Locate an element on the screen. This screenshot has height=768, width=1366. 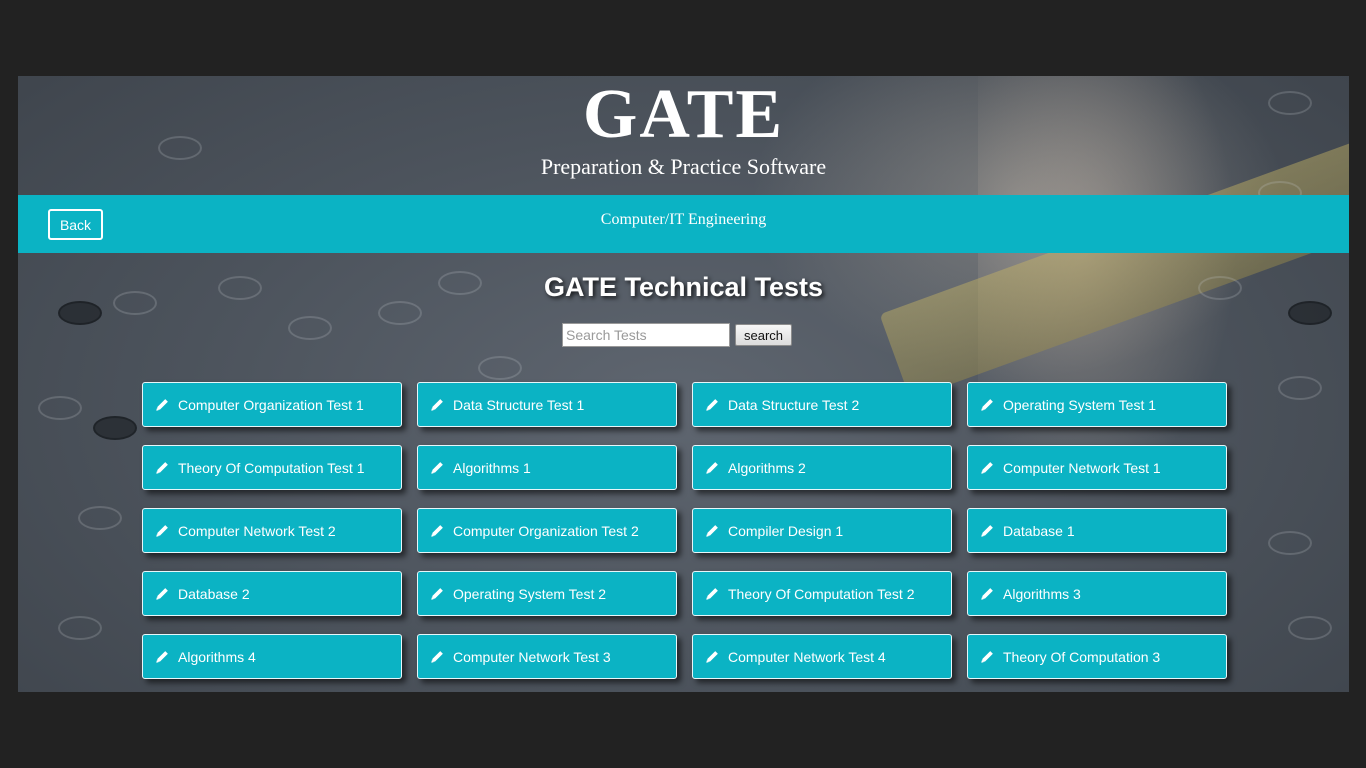
test-card: Computer Organization Test 1 is located at coordinates (272, 404).